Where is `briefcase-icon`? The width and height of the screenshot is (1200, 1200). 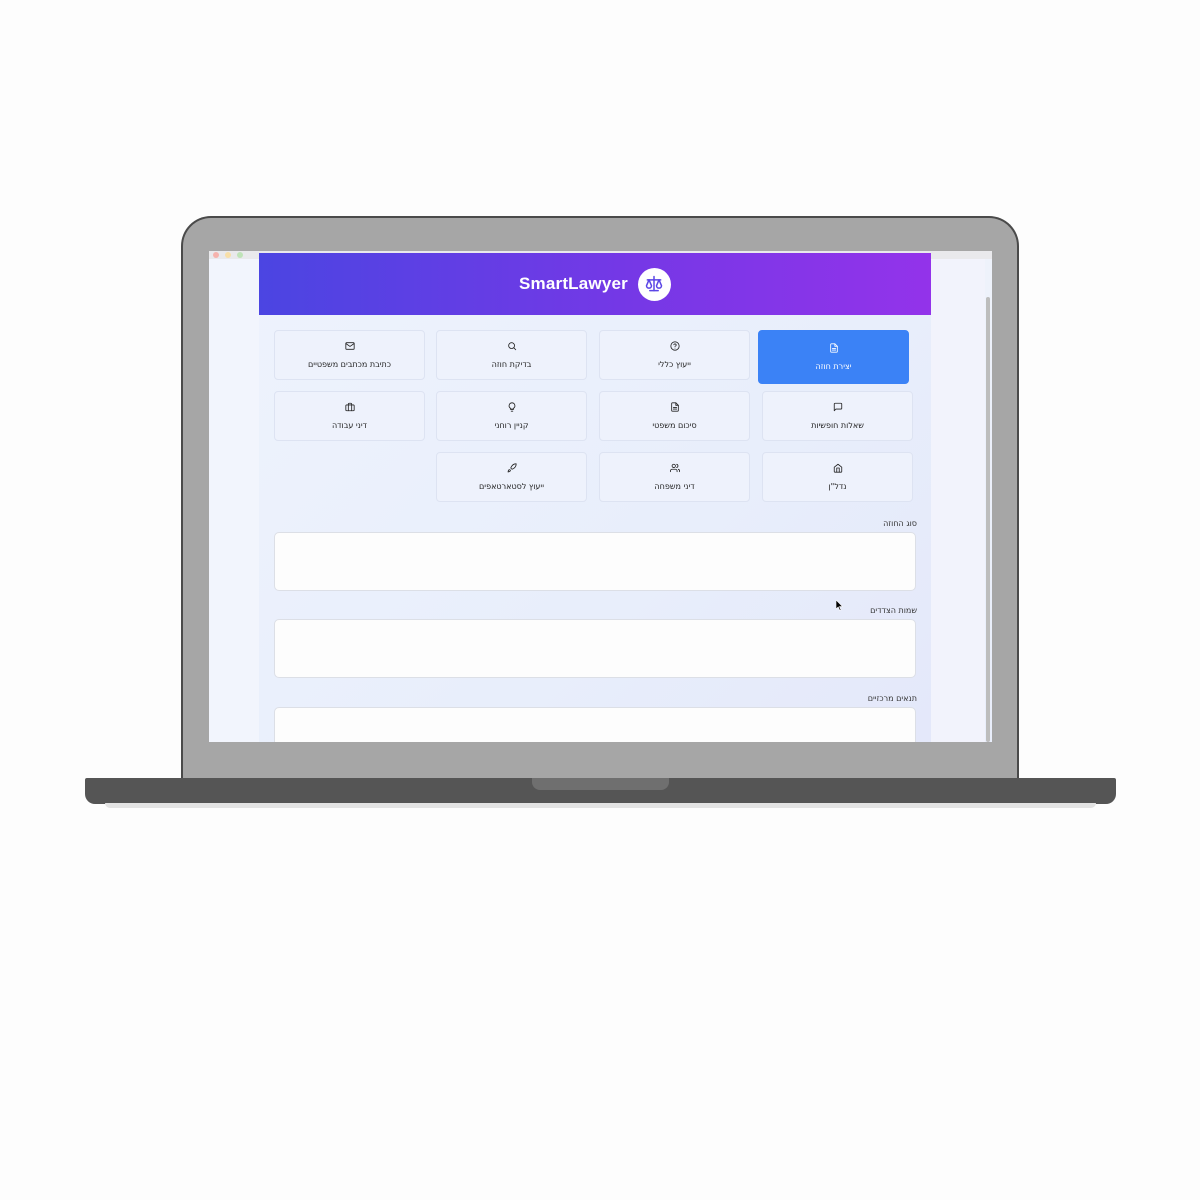 briefcase-icon is located at coordinates (349, 407).